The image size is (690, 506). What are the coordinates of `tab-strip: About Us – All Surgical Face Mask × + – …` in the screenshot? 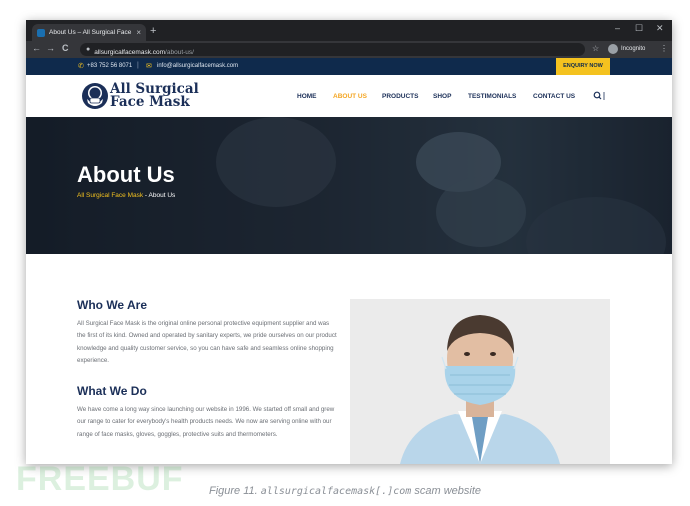 It's located at (349, 30).